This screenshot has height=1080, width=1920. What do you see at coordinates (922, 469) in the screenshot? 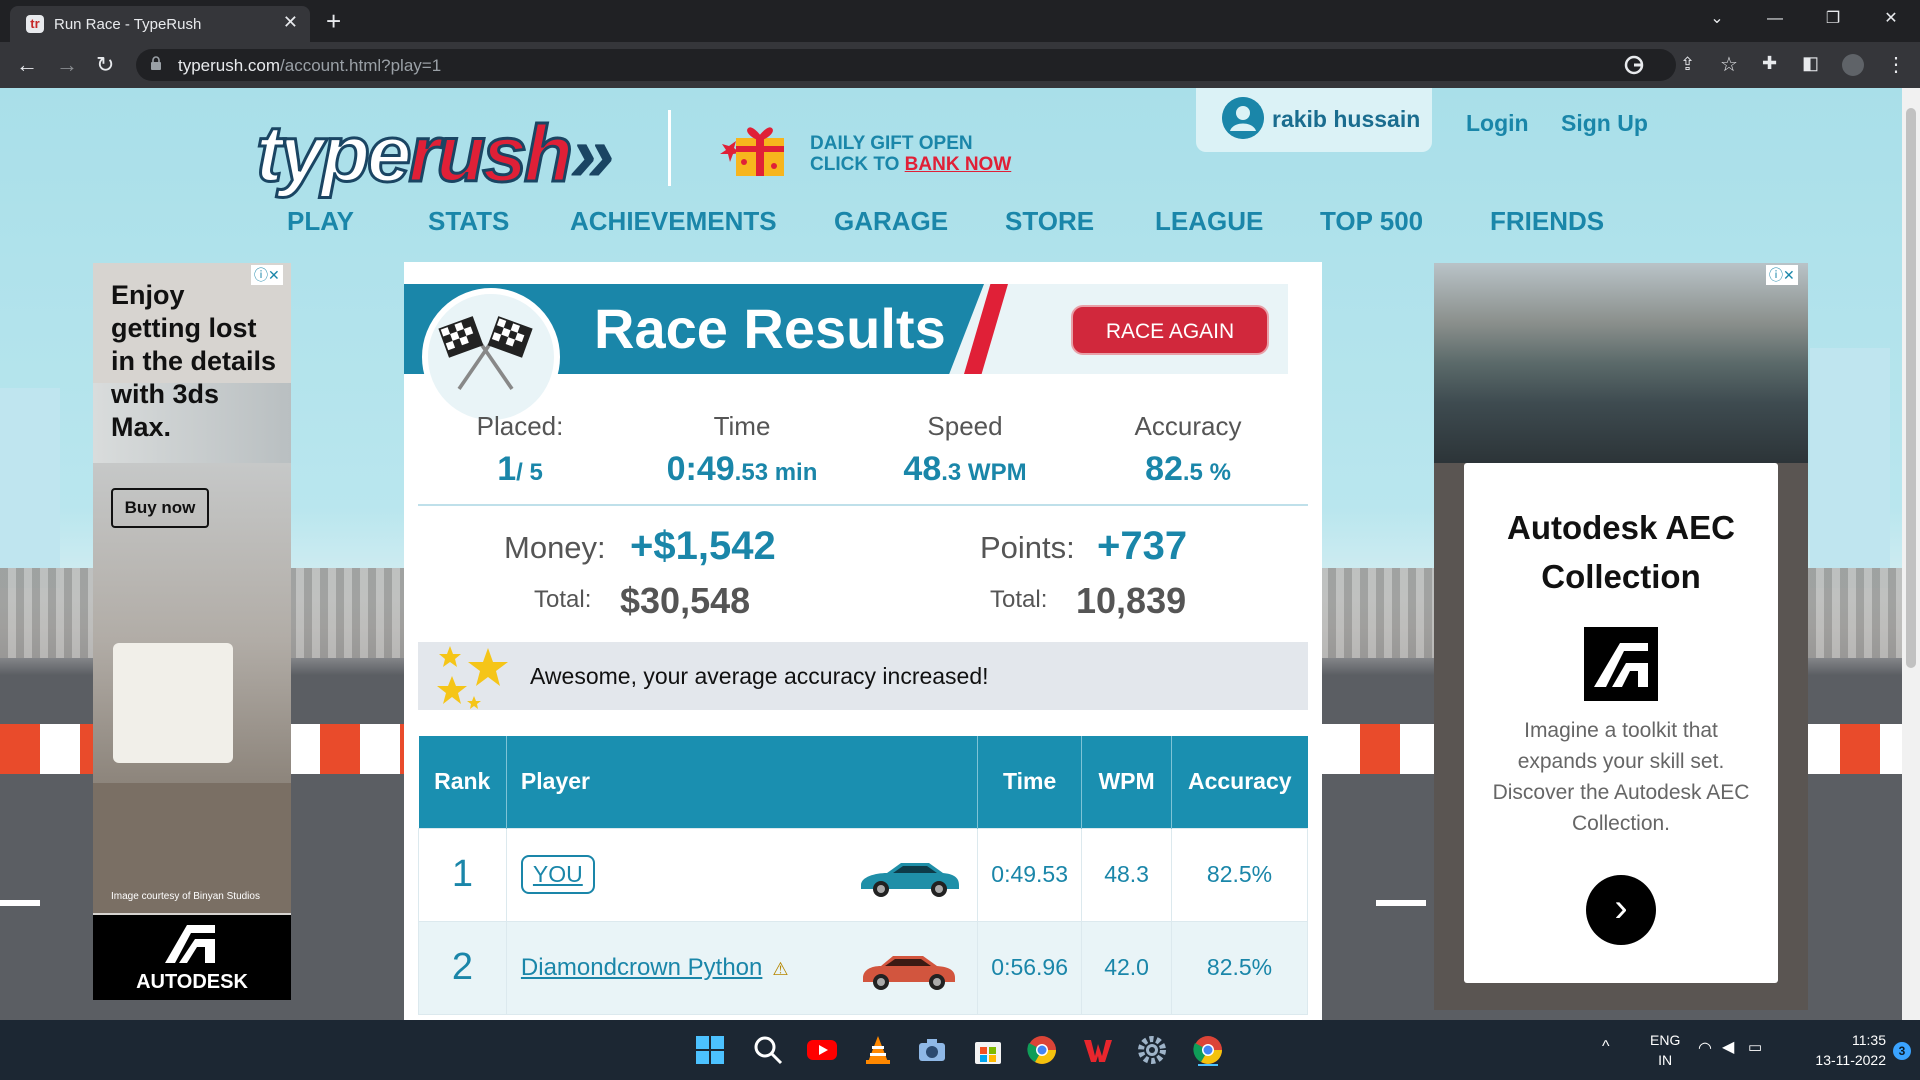
I see `speed-main: 48` at bounding box center [922, 469].